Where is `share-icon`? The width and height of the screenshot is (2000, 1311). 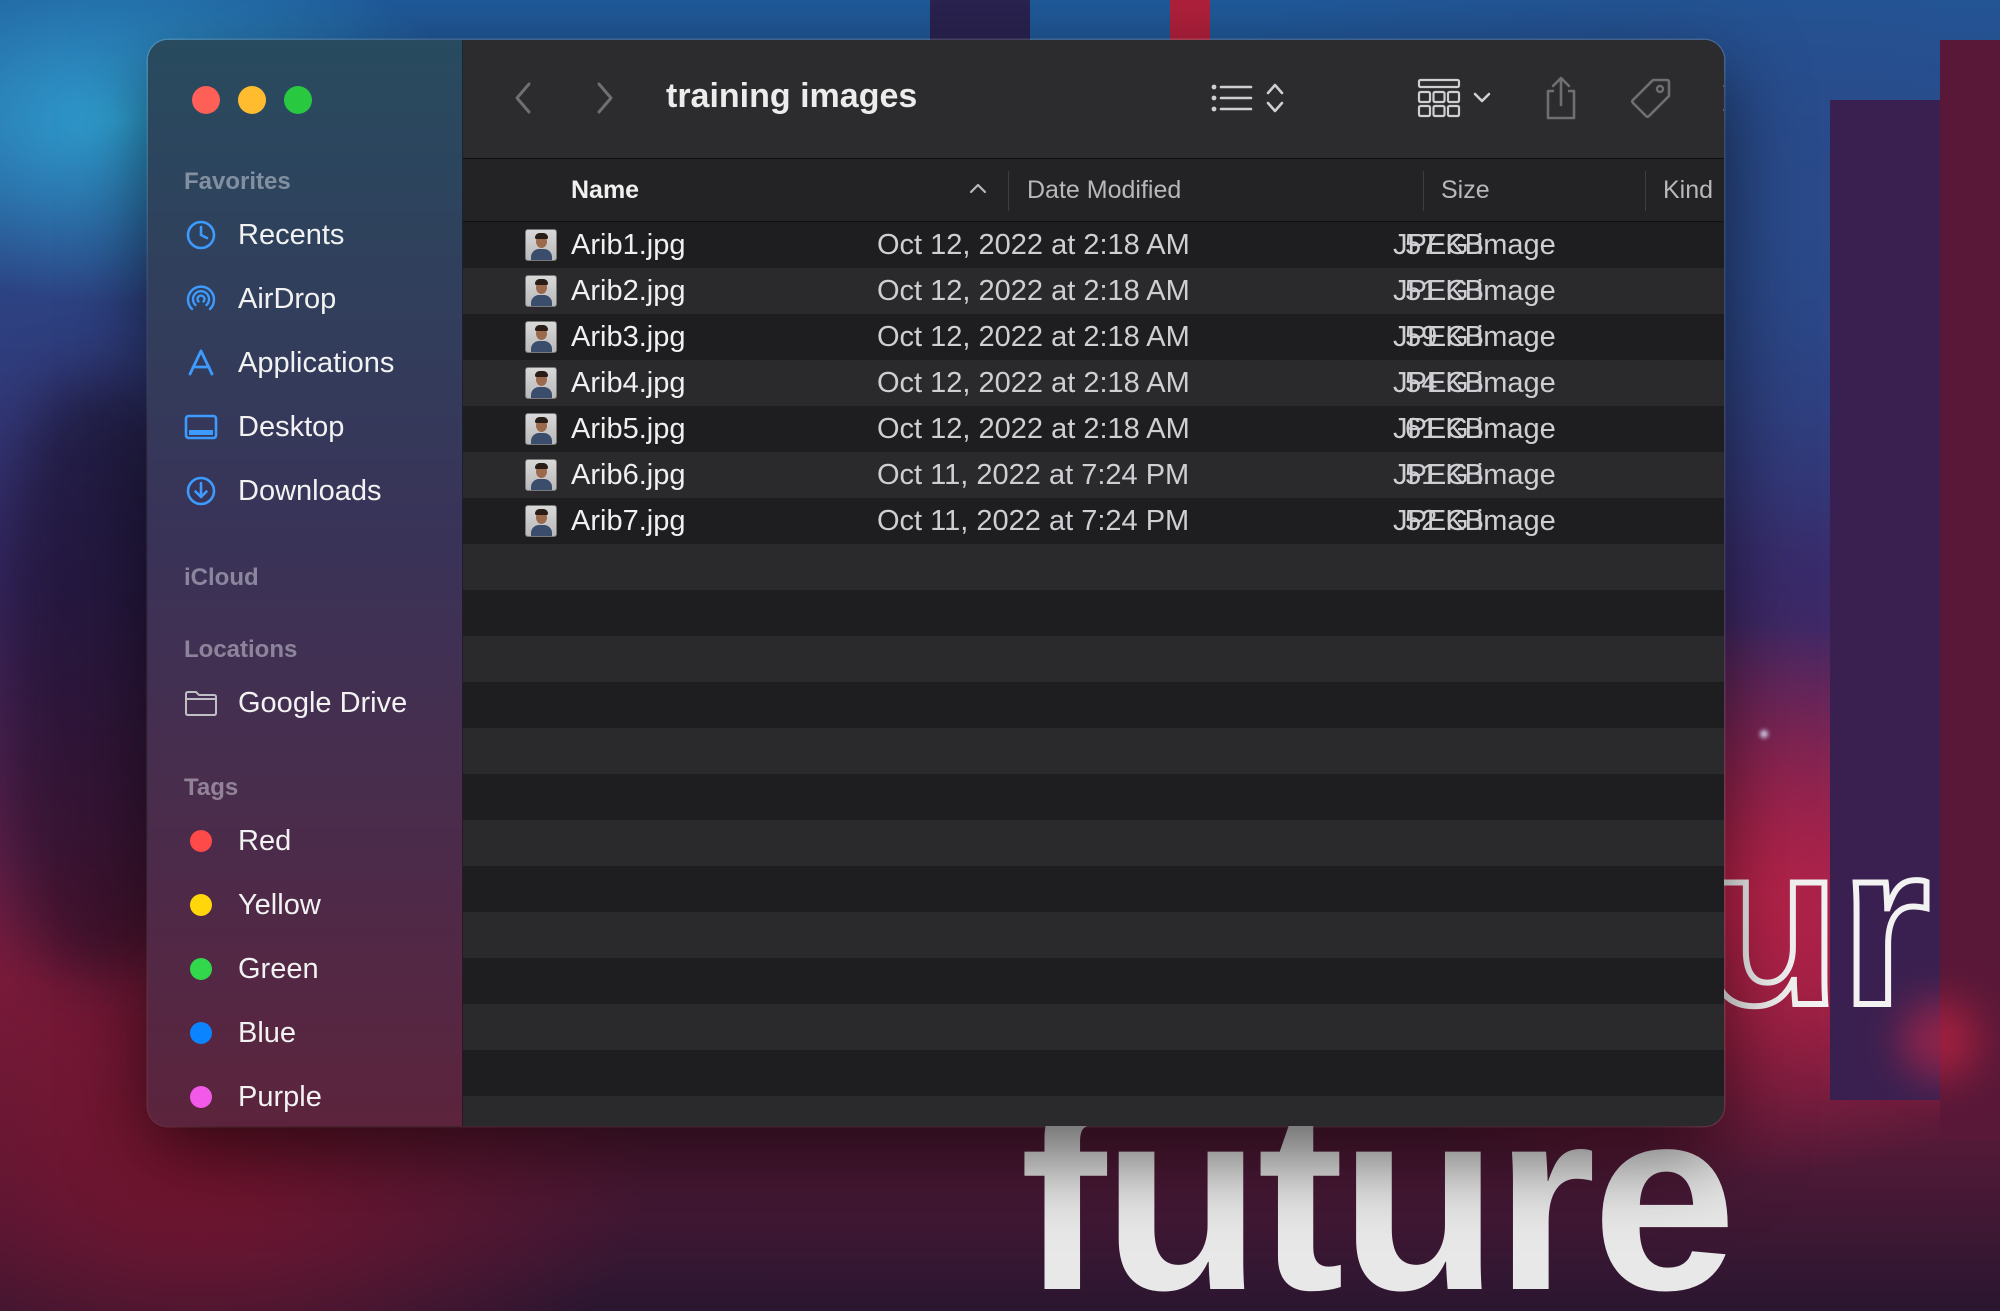 share-icon is located at coordinates (1561, 100).